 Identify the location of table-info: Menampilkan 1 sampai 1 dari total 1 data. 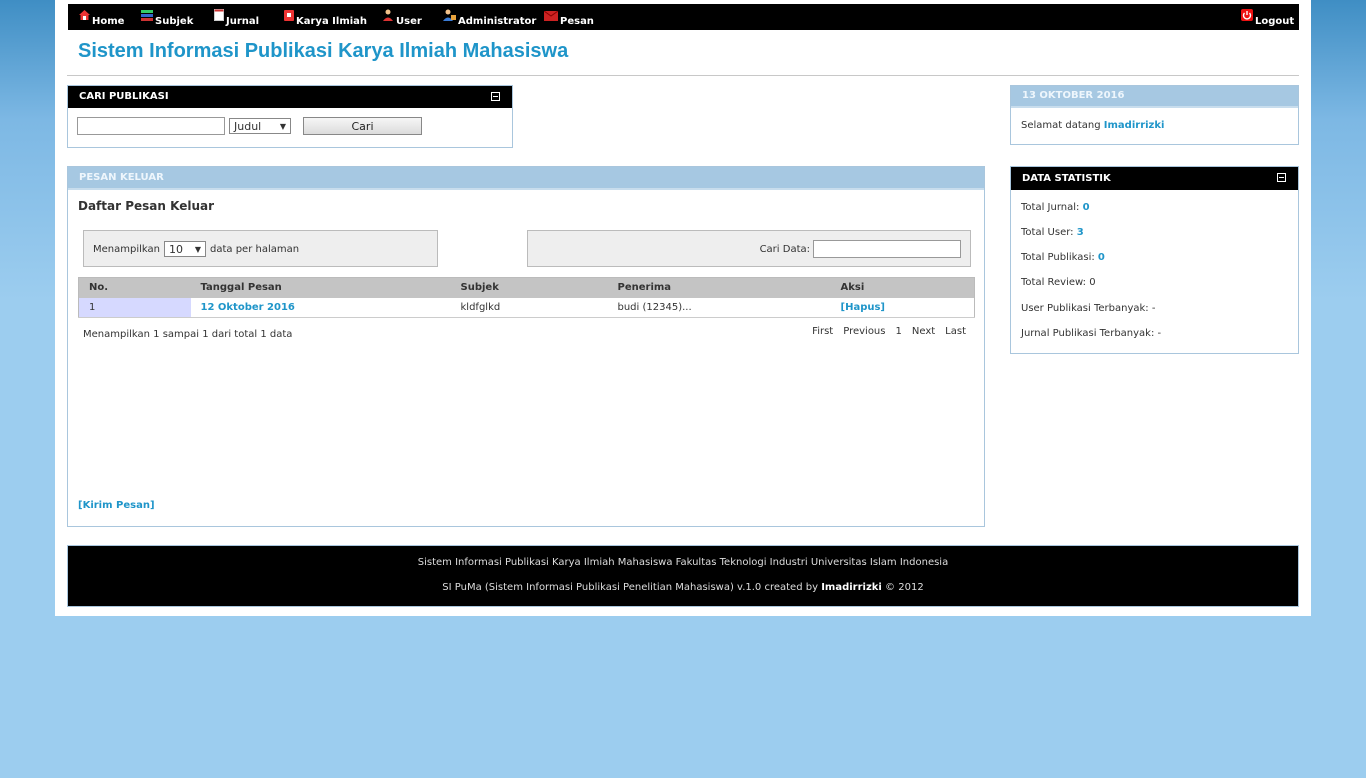
(188, 334).